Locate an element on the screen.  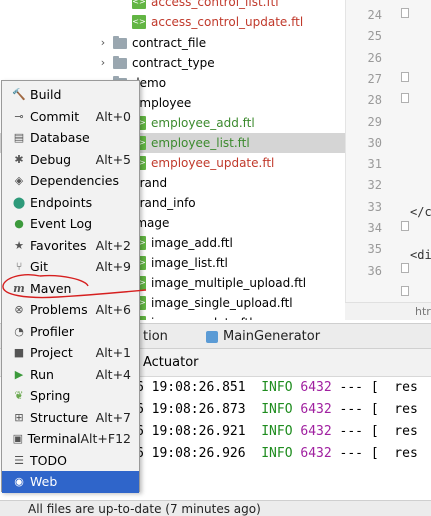
menu-item-label: Commit is located at coordinates (55, 116).